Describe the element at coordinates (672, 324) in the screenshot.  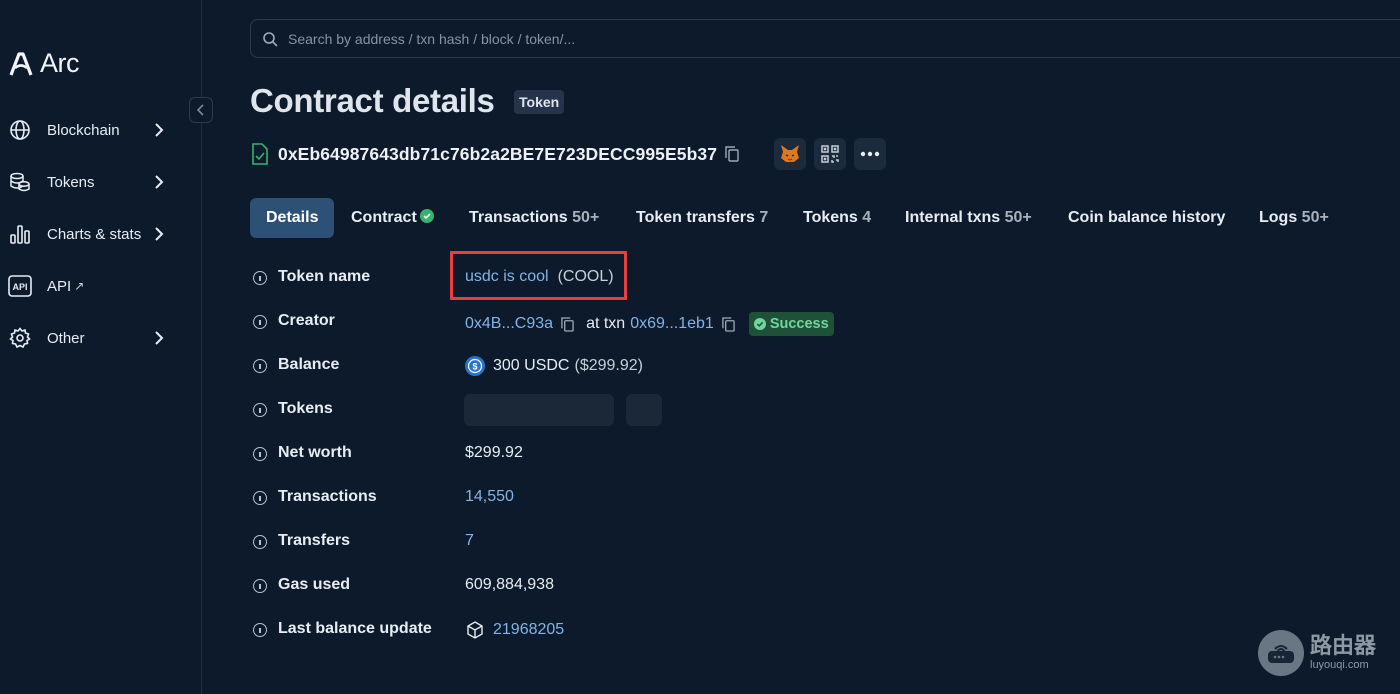
I see `creation-txn-link: 0x69...1eb1` at that location.